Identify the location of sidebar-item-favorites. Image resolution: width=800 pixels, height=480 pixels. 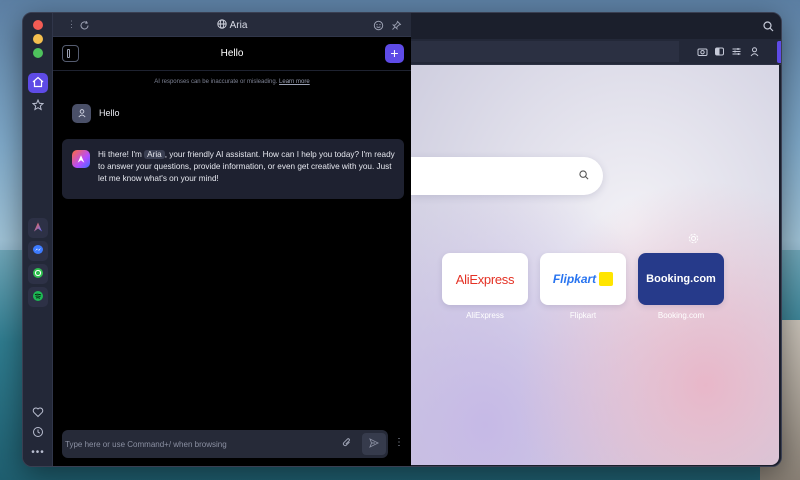
(38, 413).